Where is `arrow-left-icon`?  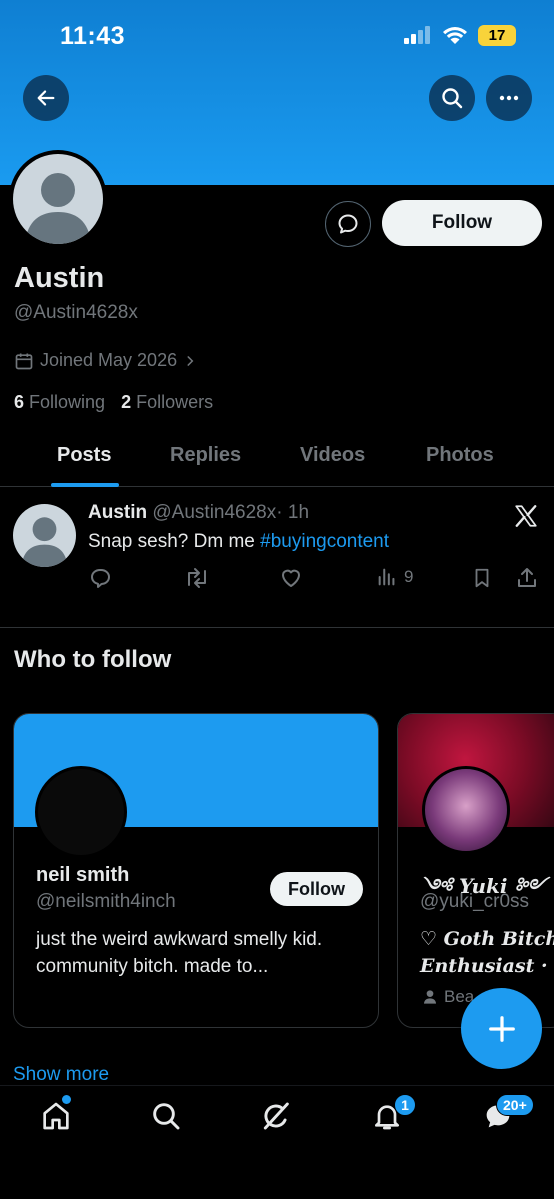 arrow-left-icon is located at coordinates (46, 98).